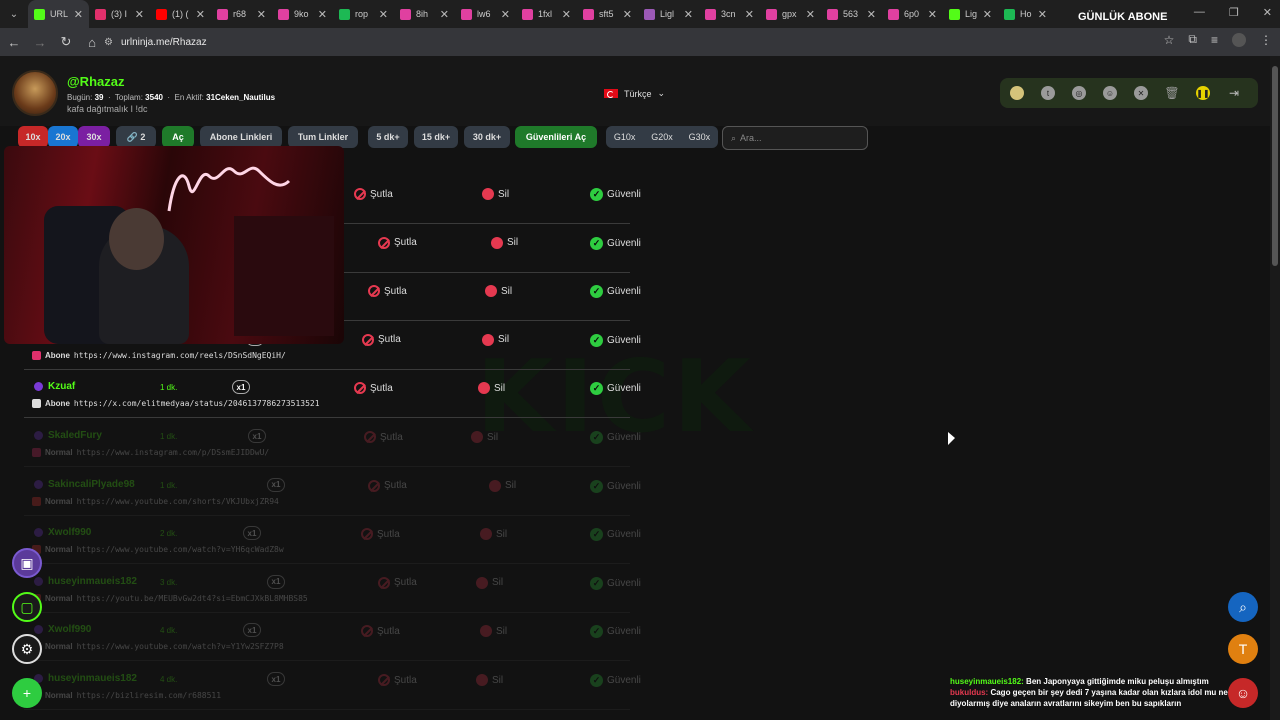 This screenshot has width=1280, height=720. What do you see at coordinates (126, 695) in the screenshot?
I see `row-link: Normal https://bizliresim.com/r688511` at bounding box center [126, 695].